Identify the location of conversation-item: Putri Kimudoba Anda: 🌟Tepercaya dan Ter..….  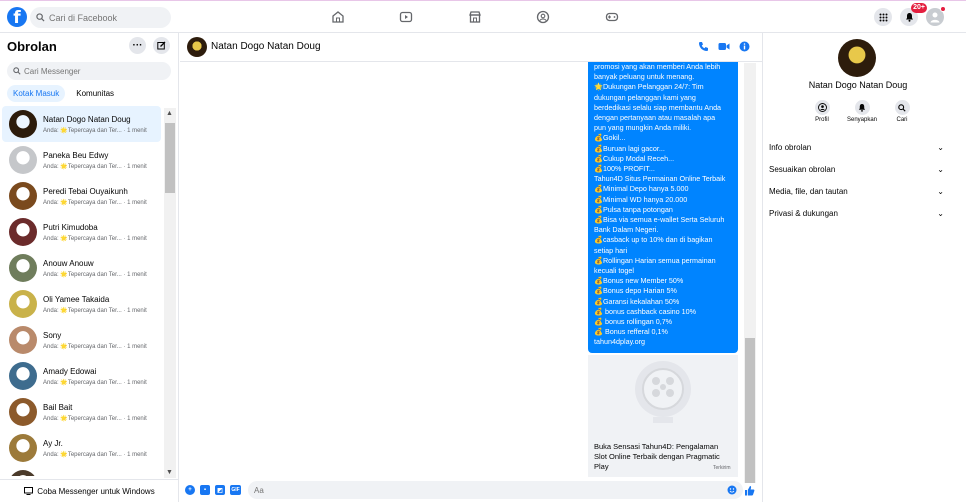
(81, 232).